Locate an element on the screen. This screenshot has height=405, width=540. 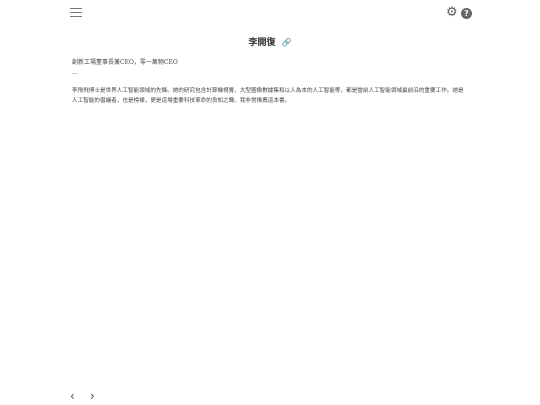
previous-page-button: ‹ is located at coordinates (72, 396).